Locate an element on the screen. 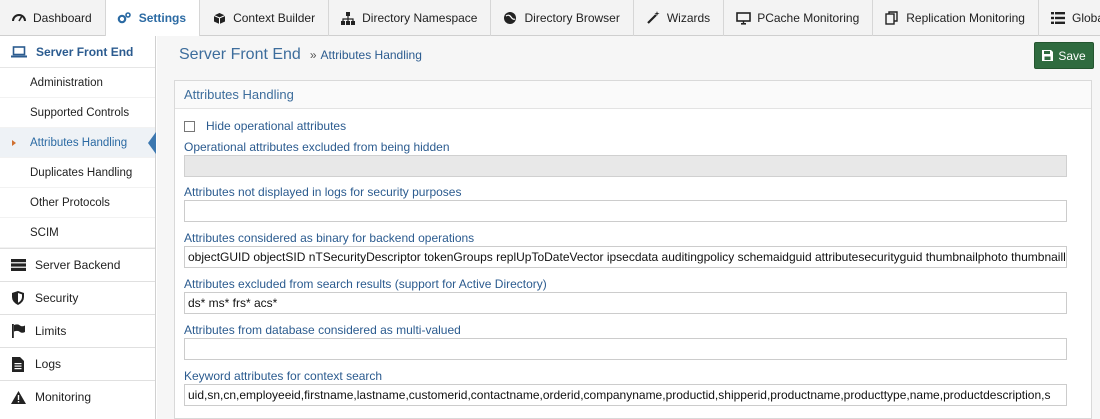  sidebar-item-label: Administration is located at coordinates (66, 82).